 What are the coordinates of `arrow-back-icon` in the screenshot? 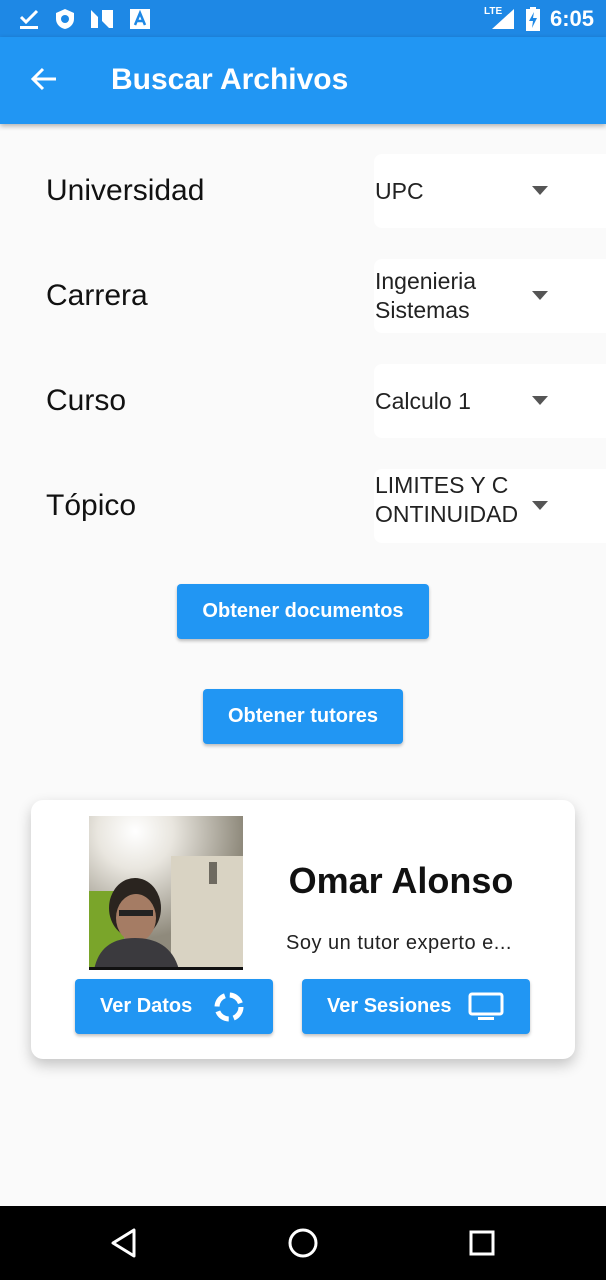 It's located at (44, 81).